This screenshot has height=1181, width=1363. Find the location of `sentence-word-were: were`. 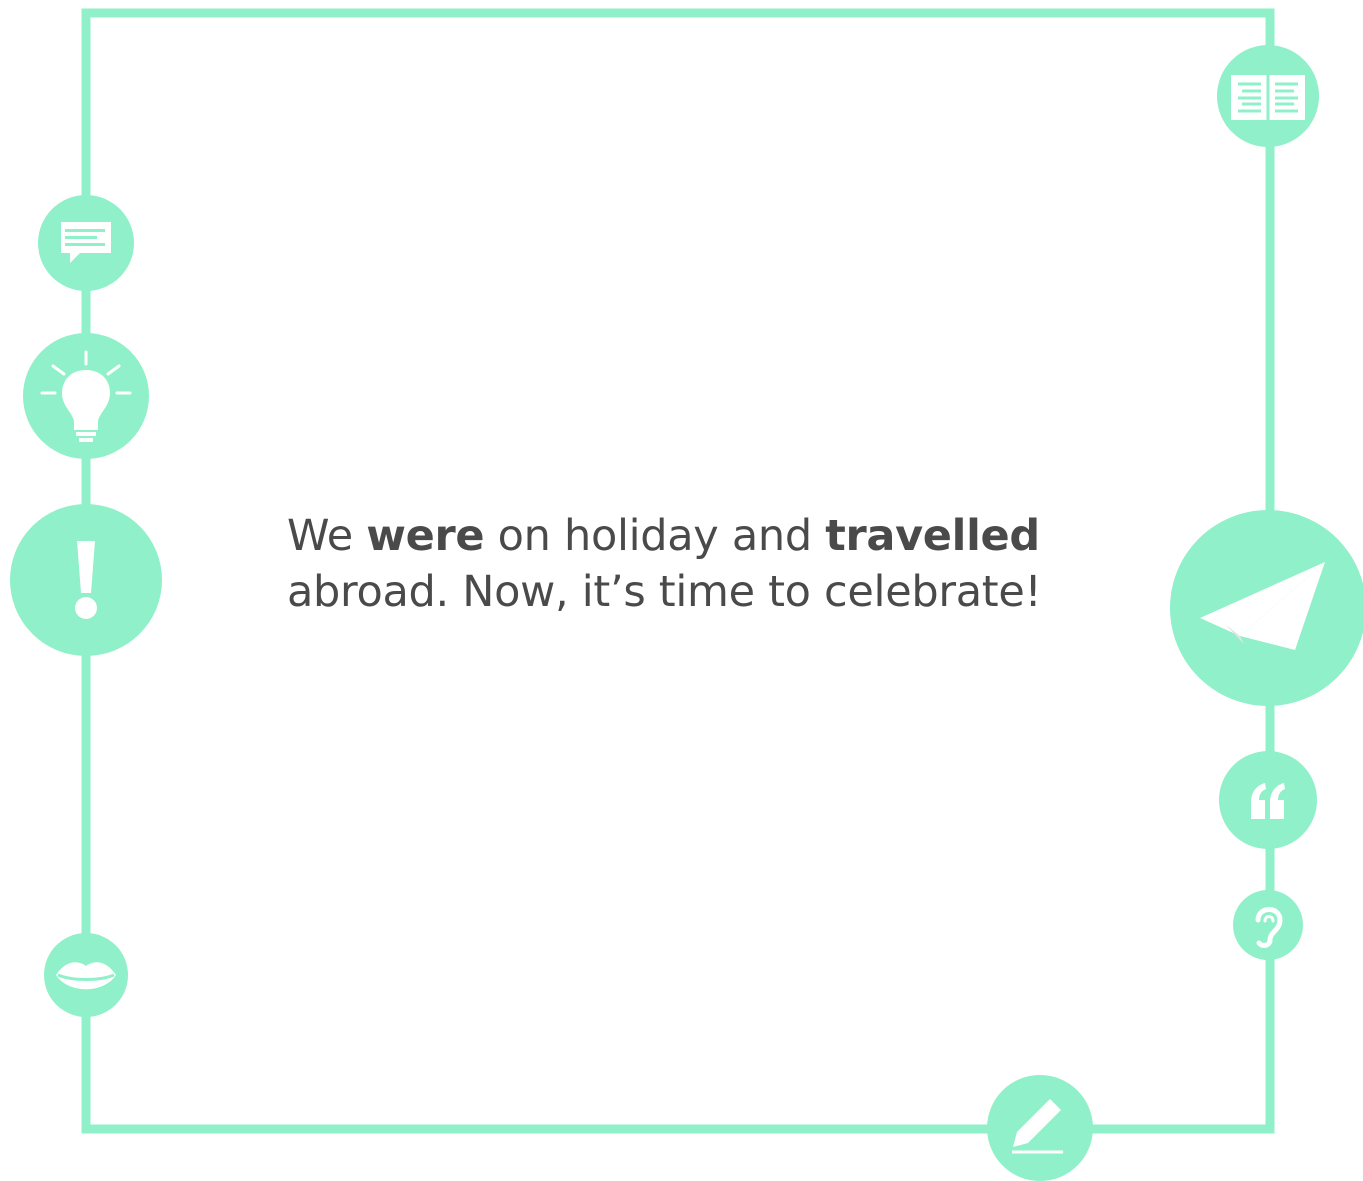

sentence-word-were: were is located at coordinates (425, 536).